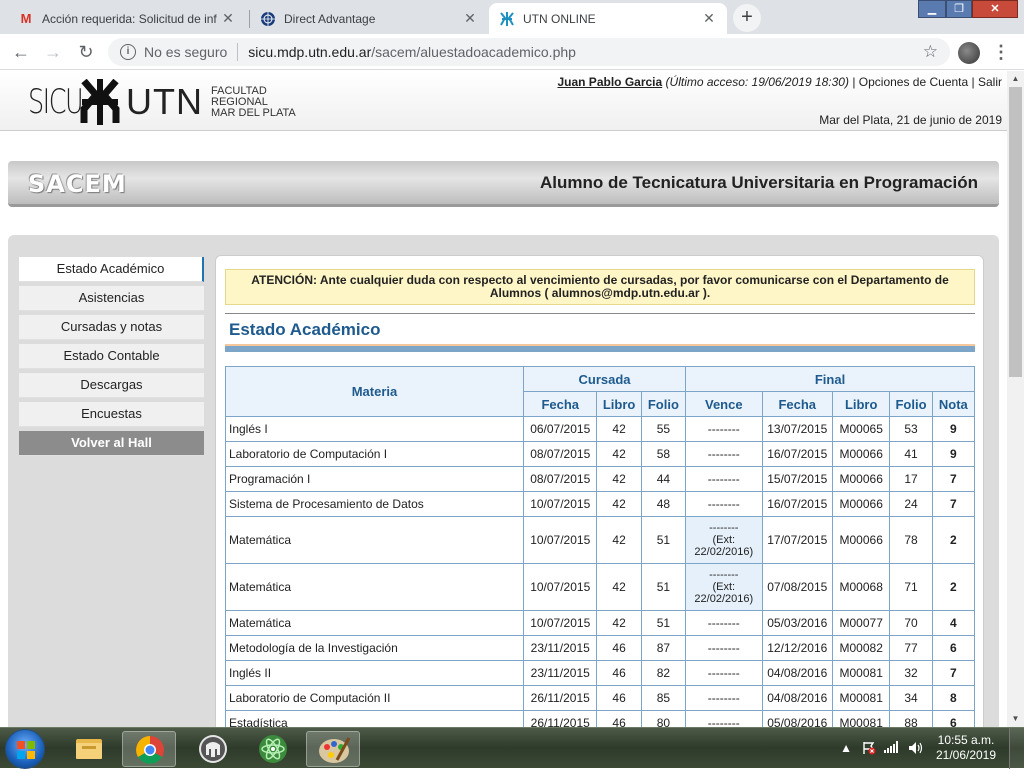  What do you see at coordinates (932, 9) in the screenshot?
I see `minimize-icon: ▁` at bounding box center [932, 9].